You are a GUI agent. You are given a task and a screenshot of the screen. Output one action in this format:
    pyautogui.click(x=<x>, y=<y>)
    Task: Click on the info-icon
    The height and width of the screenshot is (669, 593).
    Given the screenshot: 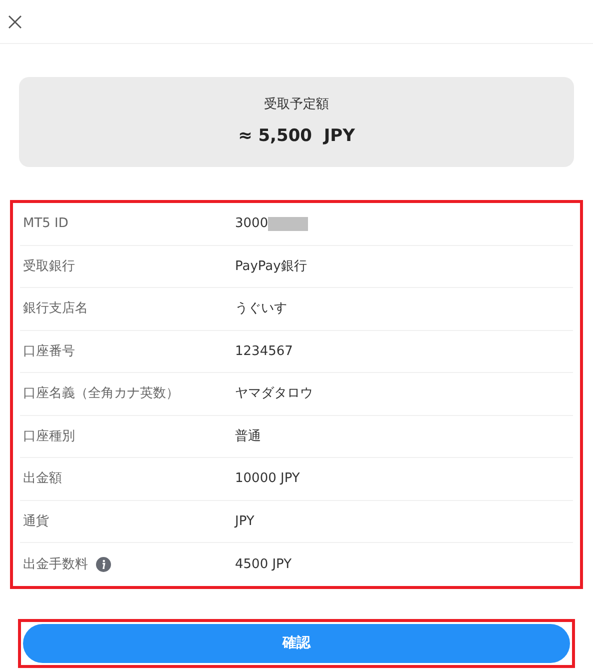 What is the action you would take?
    pyautogui.click(x=103, y=564)
    